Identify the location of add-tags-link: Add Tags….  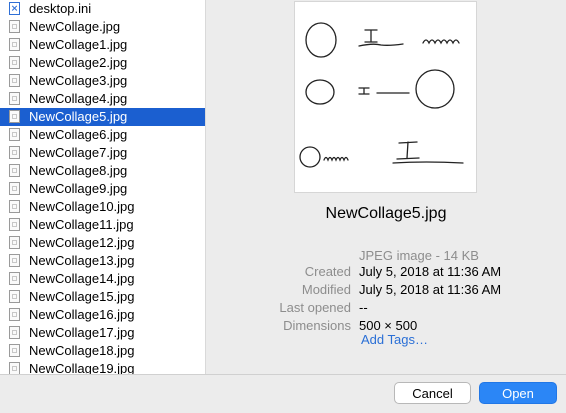
(394, 339).